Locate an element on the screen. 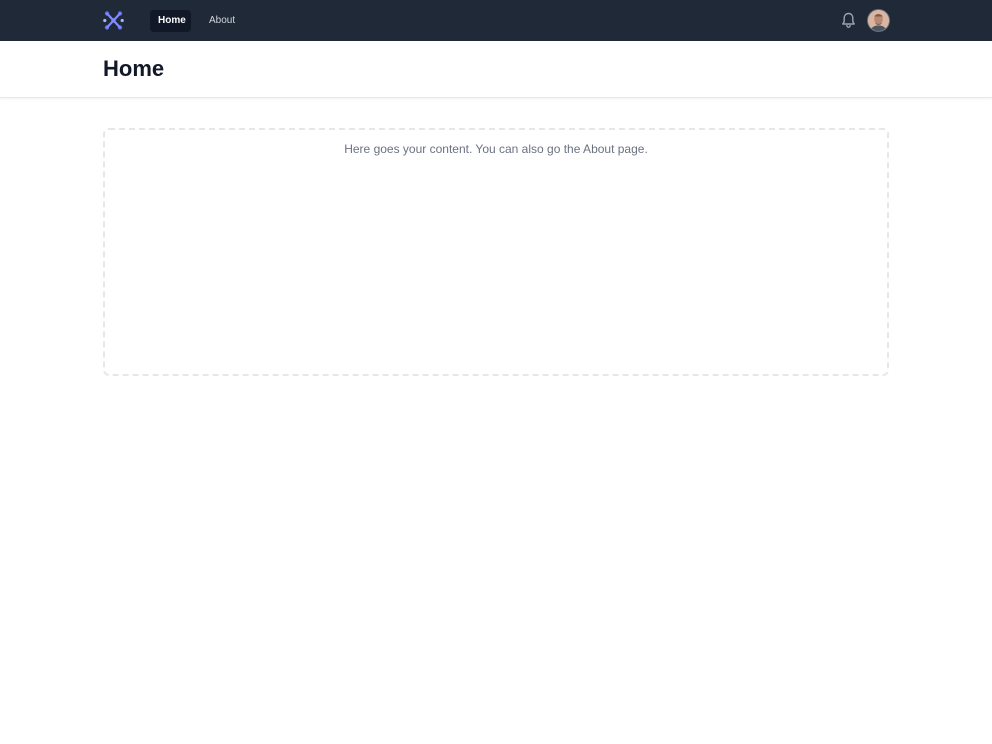  nav-link-home: Home is located at coordinates (170, 21).